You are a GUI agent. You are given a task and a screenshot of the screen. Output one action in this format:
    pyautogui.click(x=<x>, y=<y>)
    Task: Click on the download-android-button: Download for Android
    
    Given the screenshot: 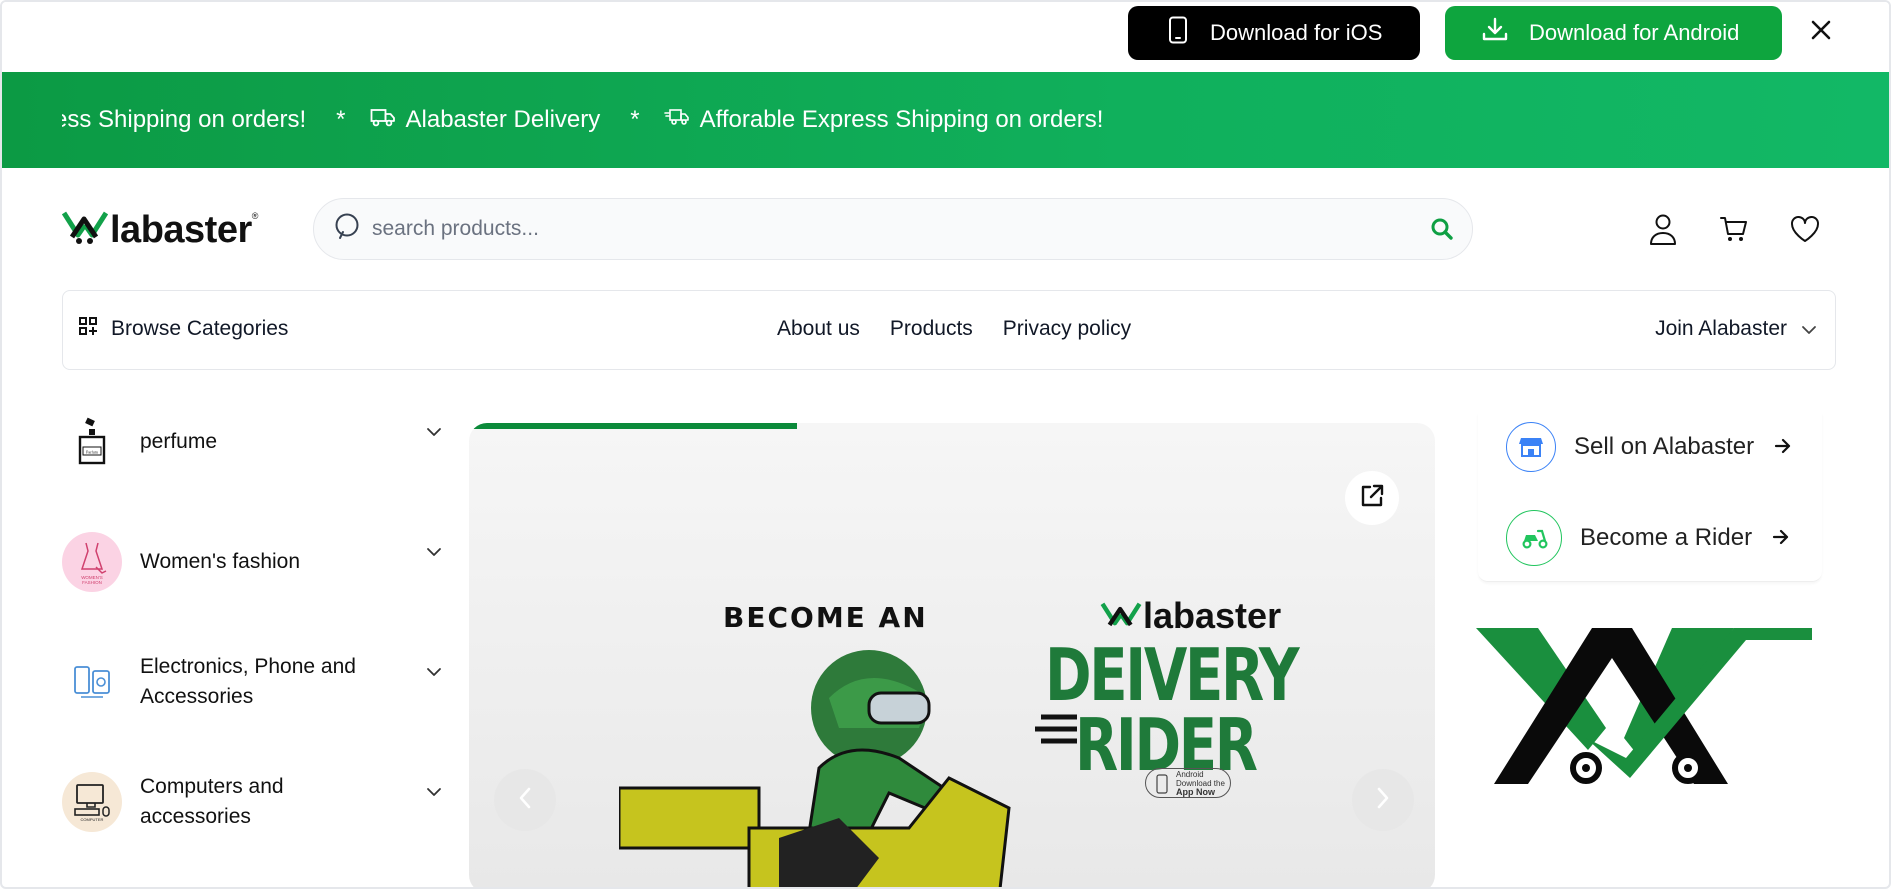 What is the action you would take?
    pyautogui.click(x=1613, y=33)
    